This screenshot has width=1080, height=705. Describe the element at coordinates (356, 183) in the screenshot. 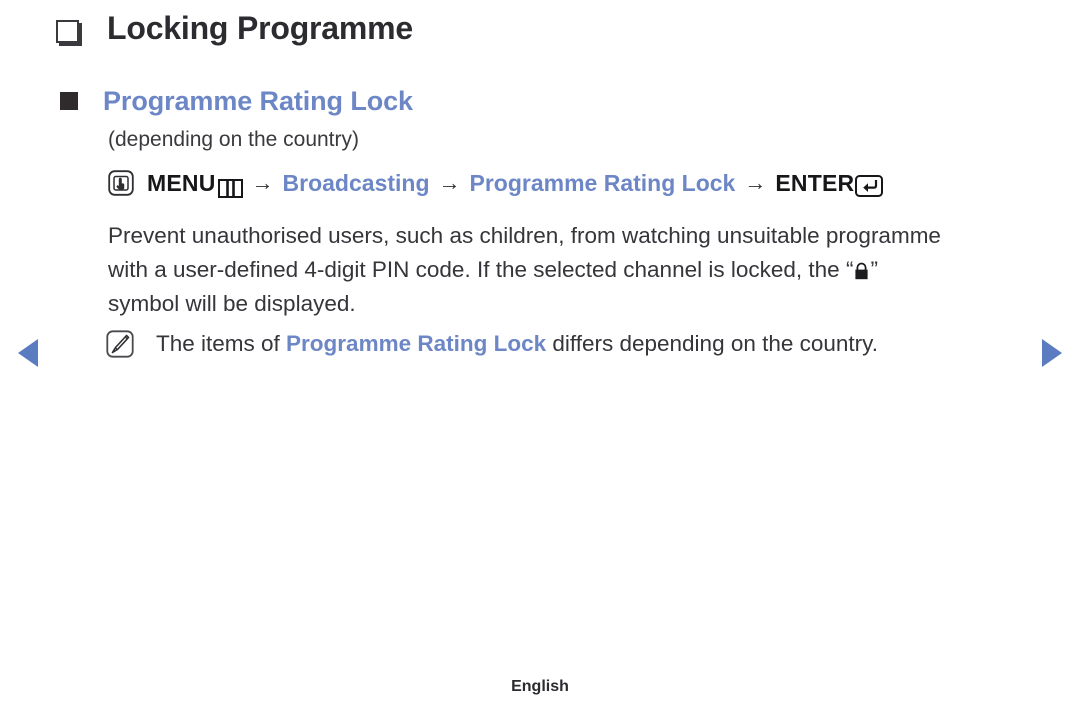

I see `path-item-broadcasting: Broadcasting` at that location.